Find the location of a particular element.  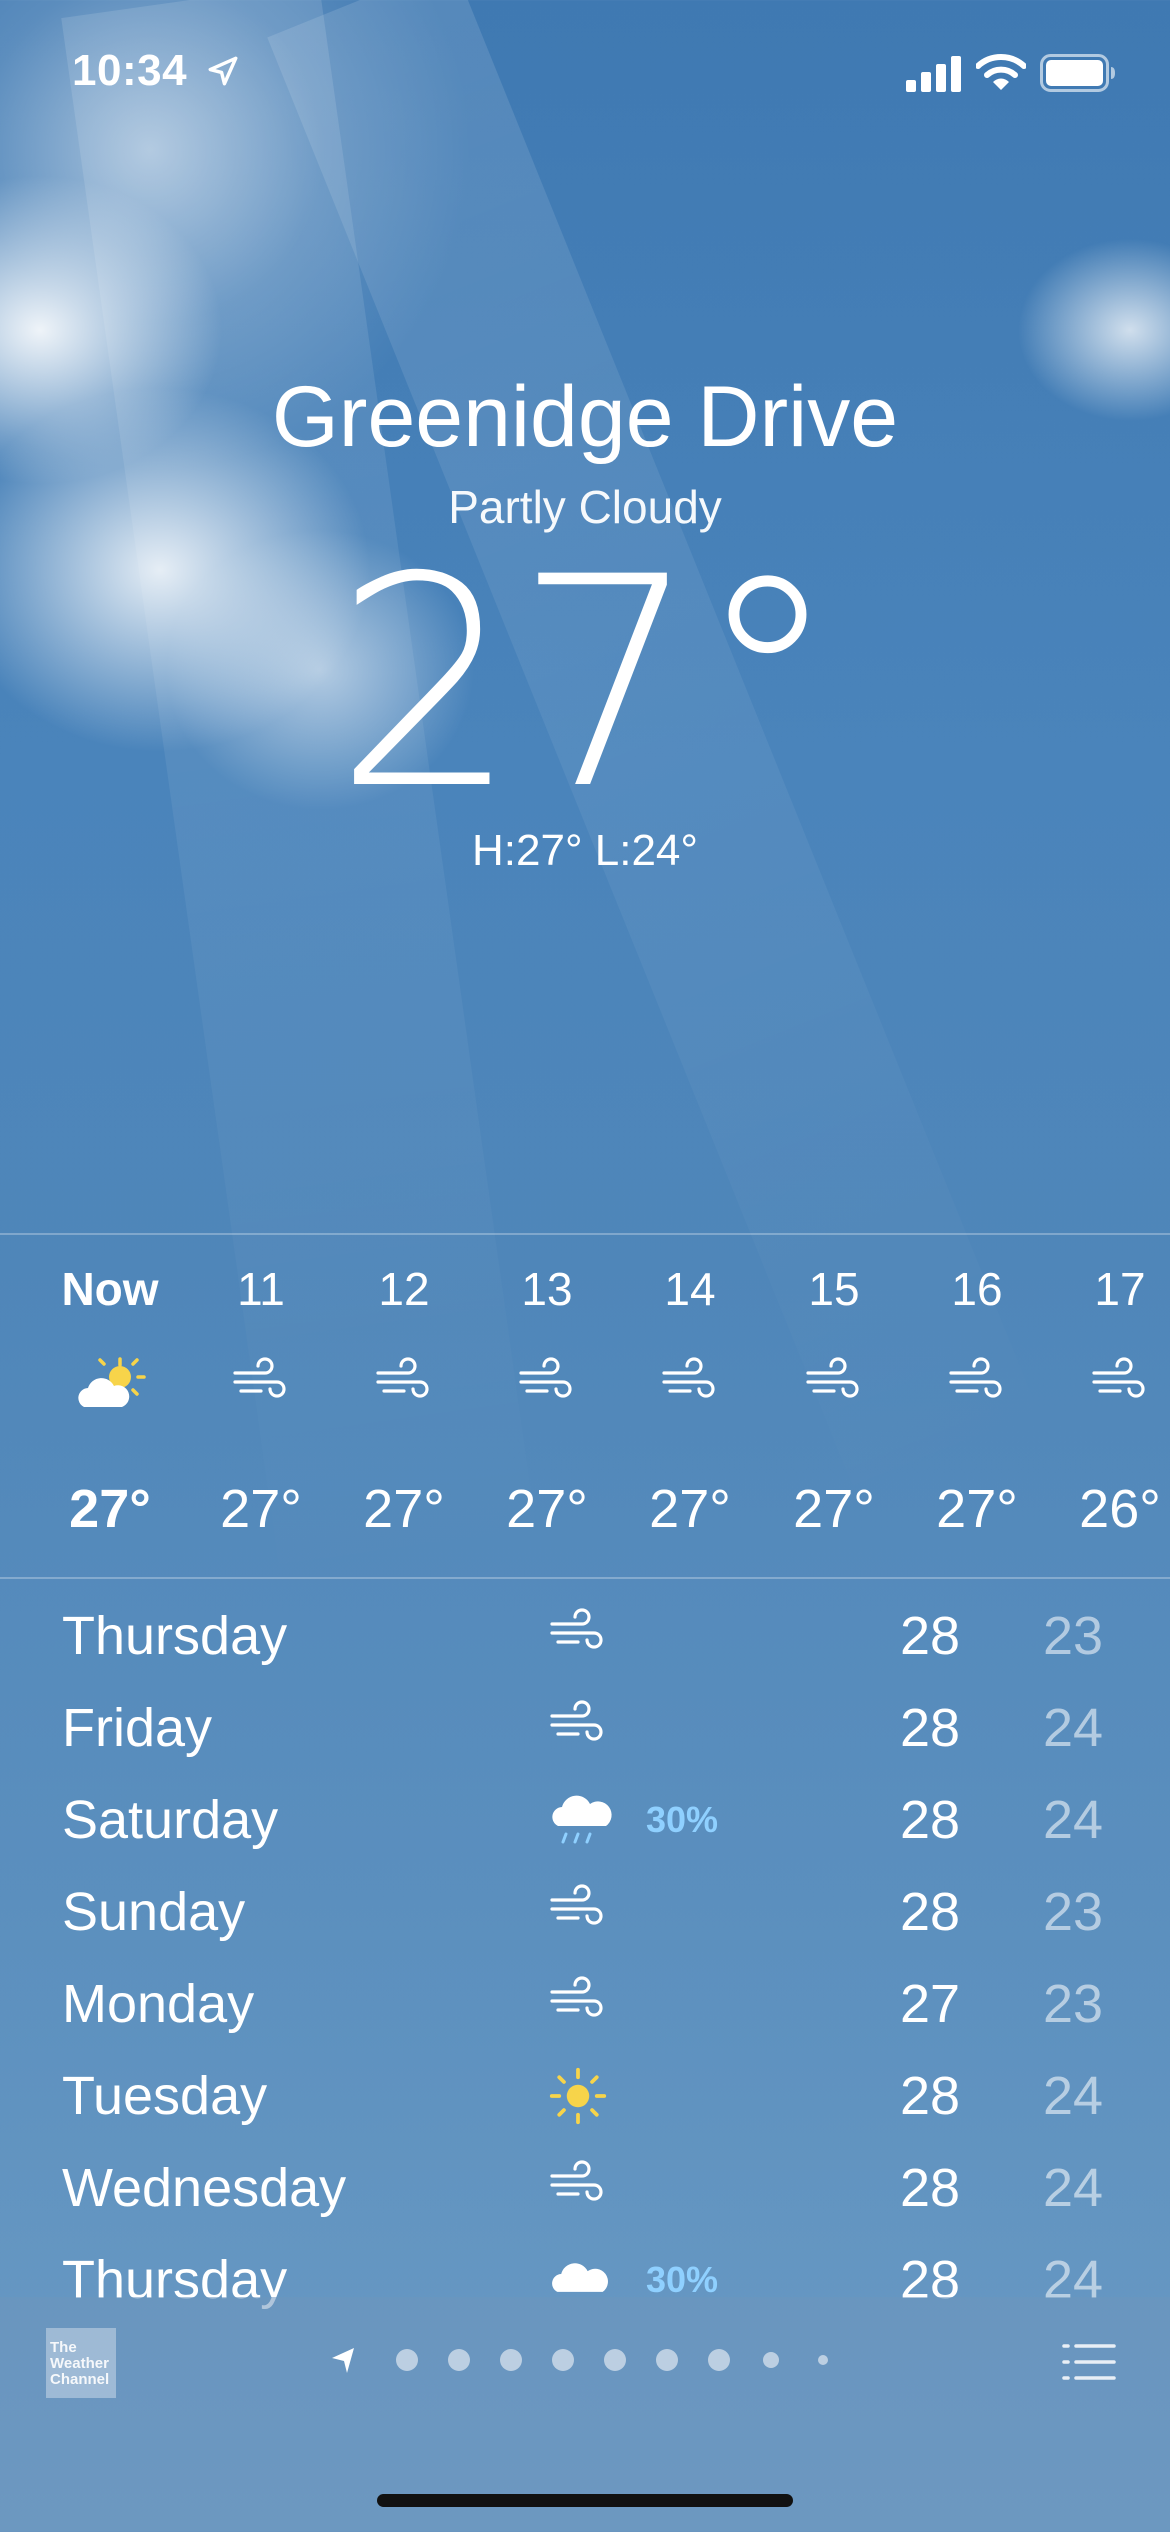

hour-label: 17 is located at coordinates (1120, 1289).